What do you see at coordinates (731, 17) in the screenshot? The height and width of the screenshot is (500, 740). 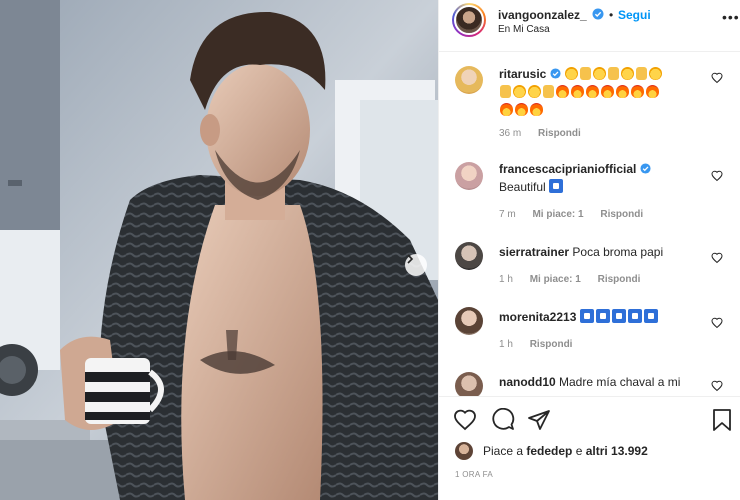 I see `more-options-icon: •••` at bounding box center [731, 17].